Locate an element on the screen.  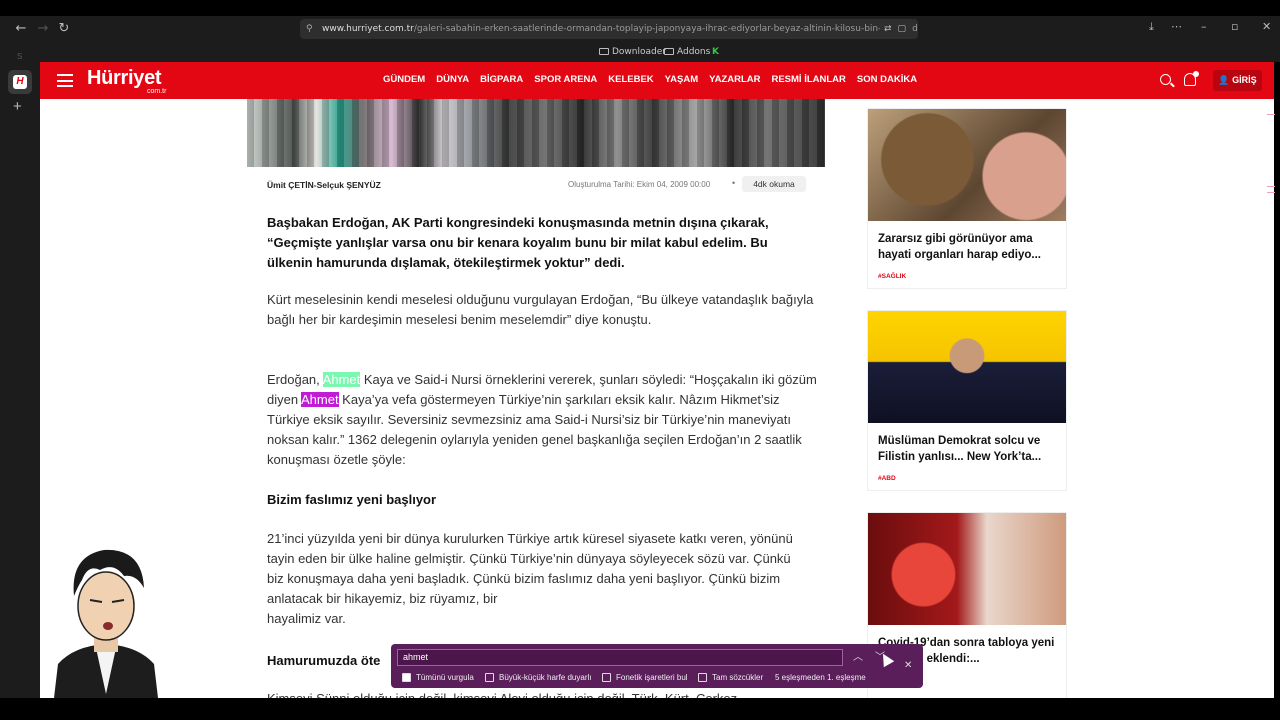
reload-icon: ↻ is located at coordinates (64, 29).